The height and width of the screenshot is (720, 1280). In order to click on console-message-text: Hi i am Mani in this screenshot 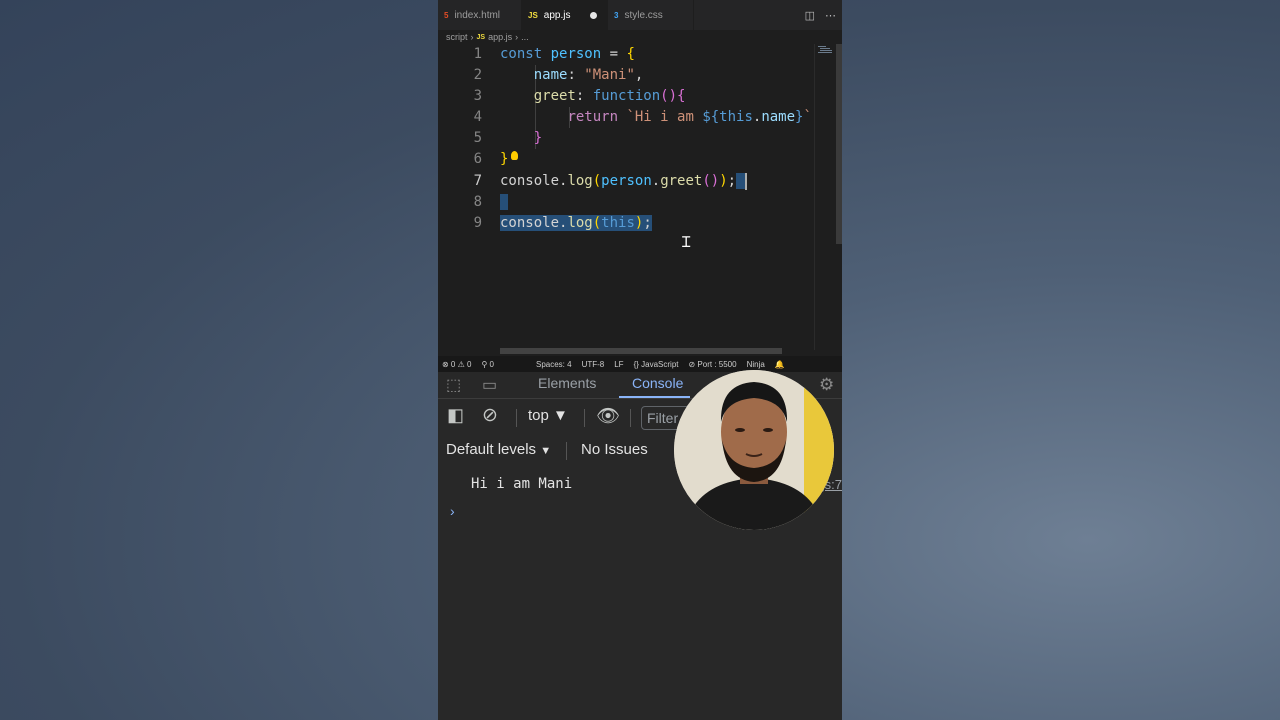, I will do `click(522, 484)`.